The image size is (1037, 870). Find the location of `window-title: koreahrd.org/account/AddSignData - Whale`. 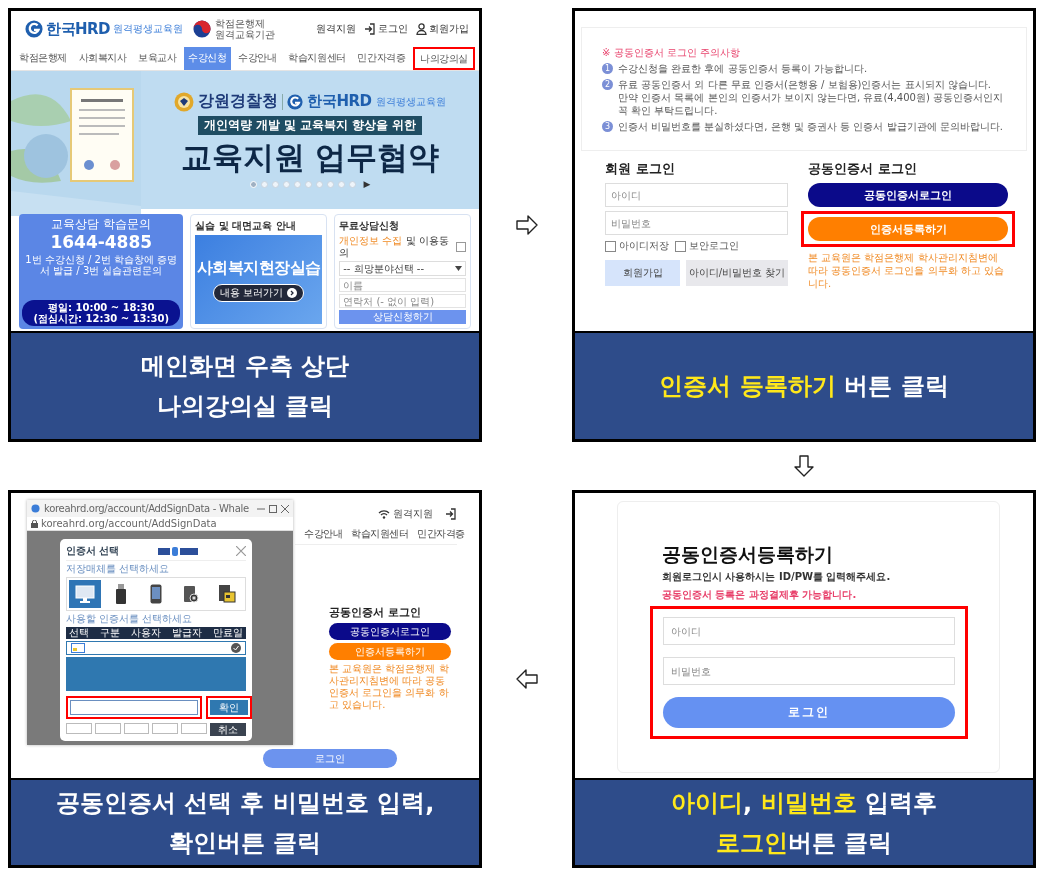

window-title: koreahrd.org/account/AddSignData - Whale is located at coordinates (147, 508).